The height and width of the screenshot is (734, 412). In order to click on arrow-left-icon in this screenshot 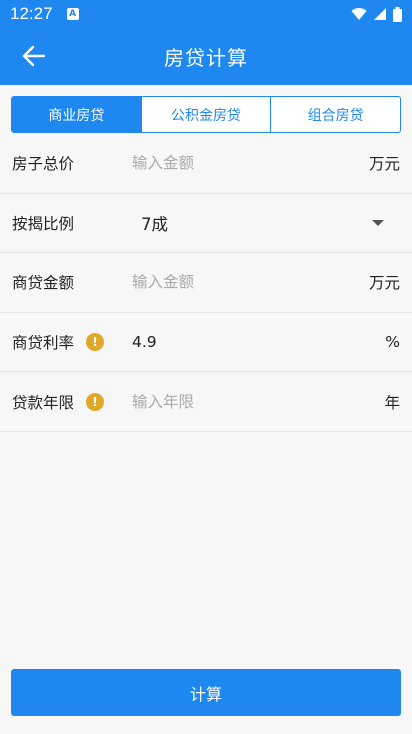, I will do `click(34, 56)`.